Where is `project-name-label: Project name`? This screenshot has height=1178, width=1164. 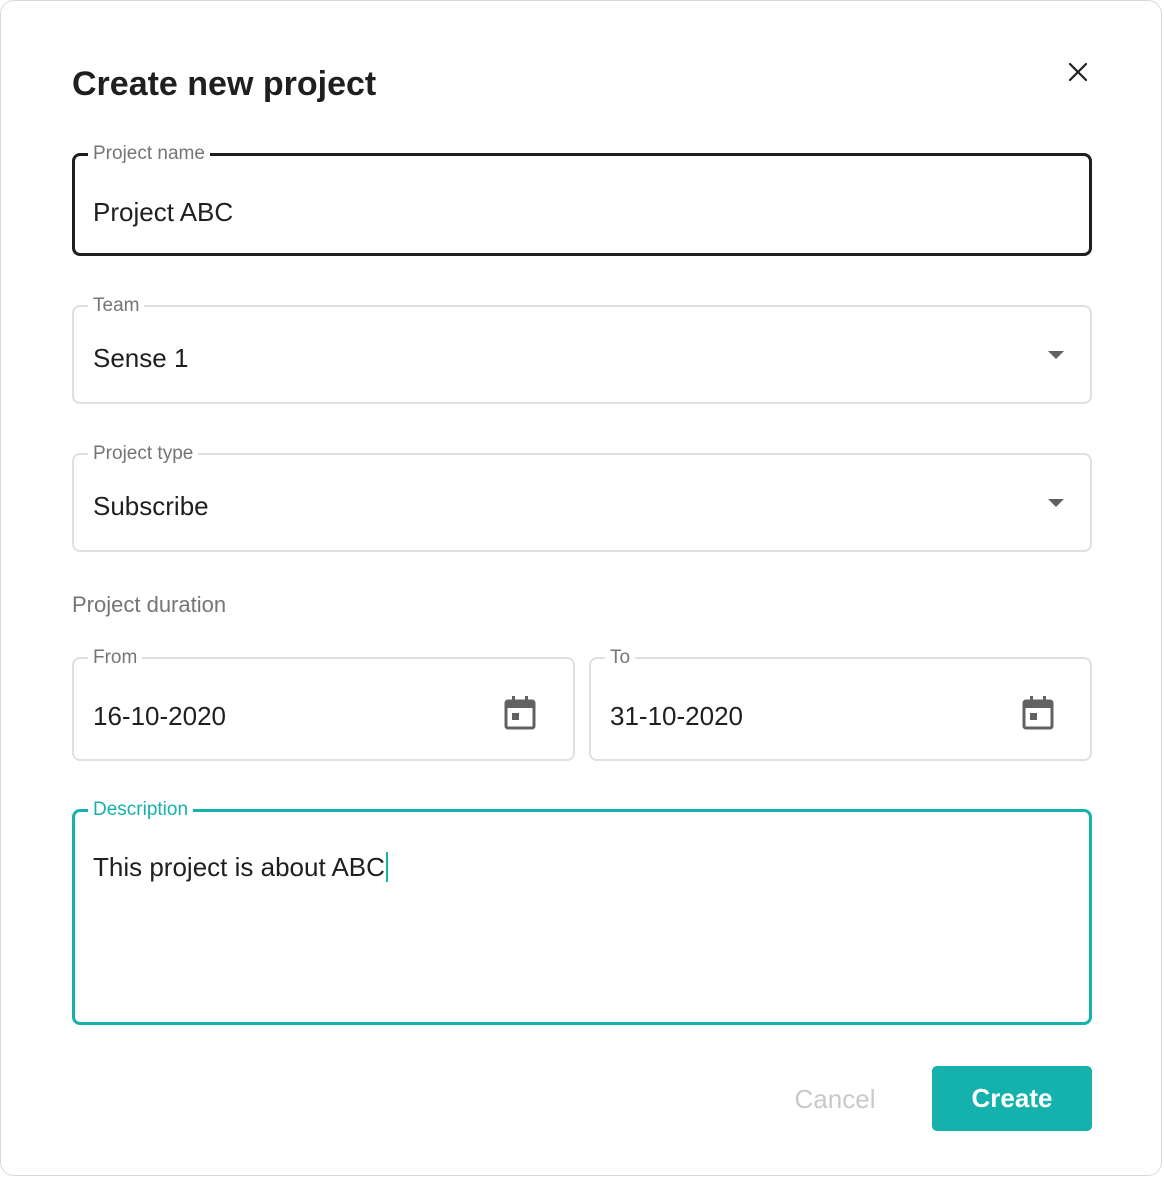
project-name-label: Project name is located at coordinates (149, 154).